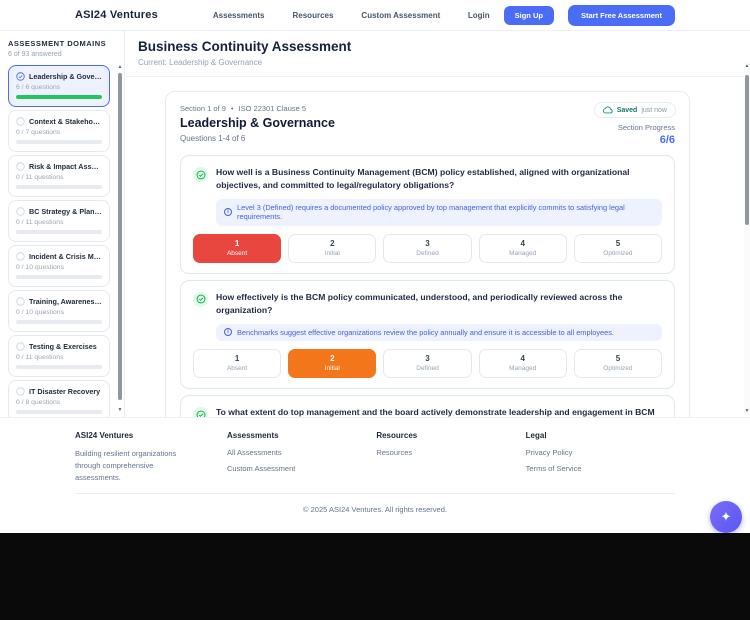 Image resolution: width=750 pixels, height=620 pixels. I want to click on sidebar-item-count: 6 / 6 questions, so click(38, 87).